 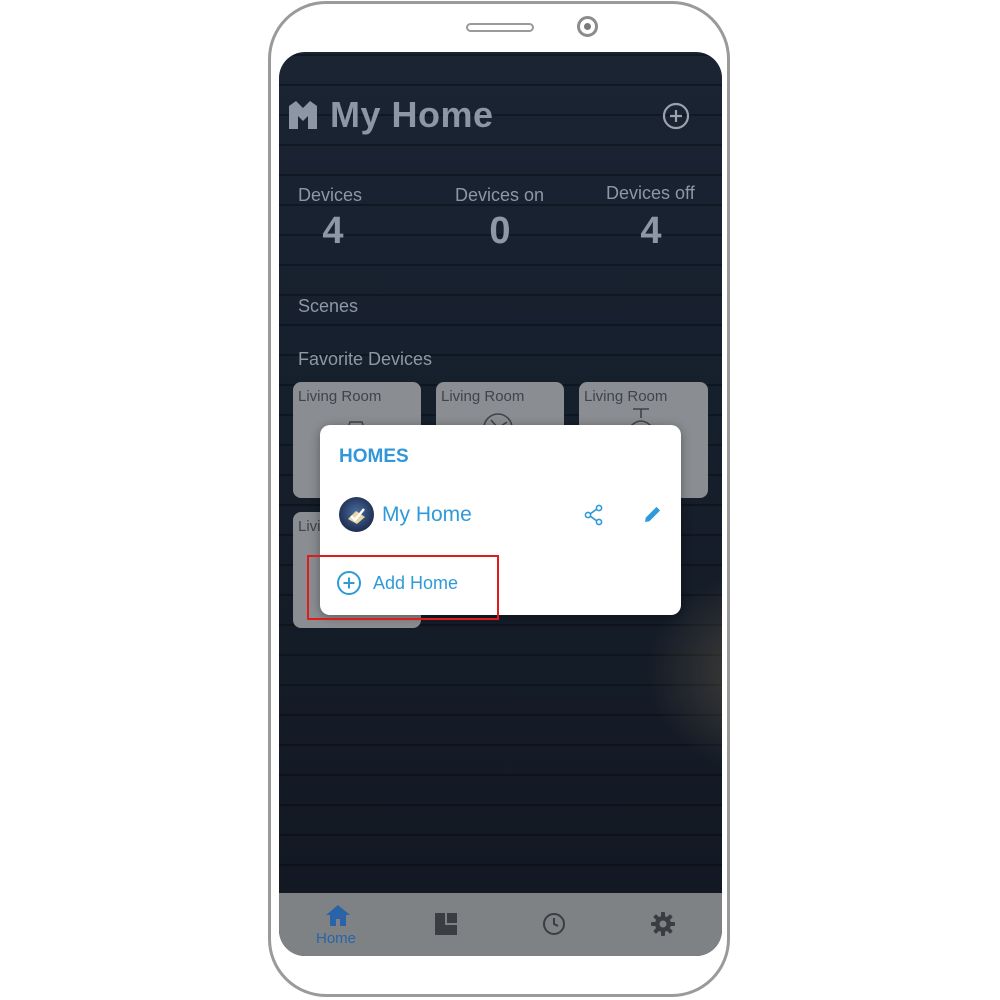 I want to click on stat-devices-off-label: Devices off, so click(x=650, y=193).